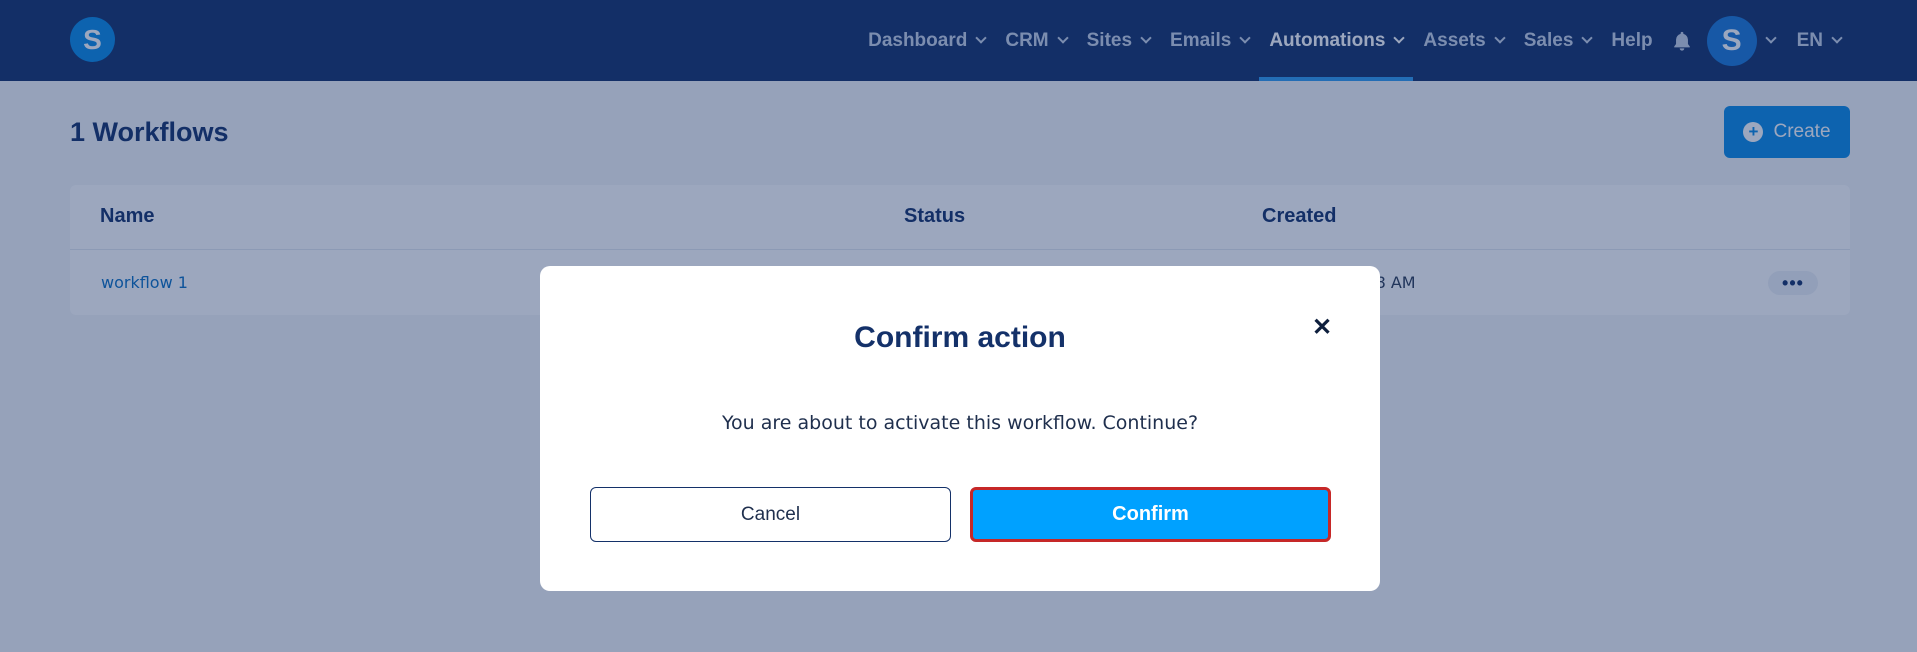 The width and height of the screenshot is (1917, 652). Describe the element at coordinates (770, 514) in the screenshot. I see `cancel-button: Cancel` at that location.